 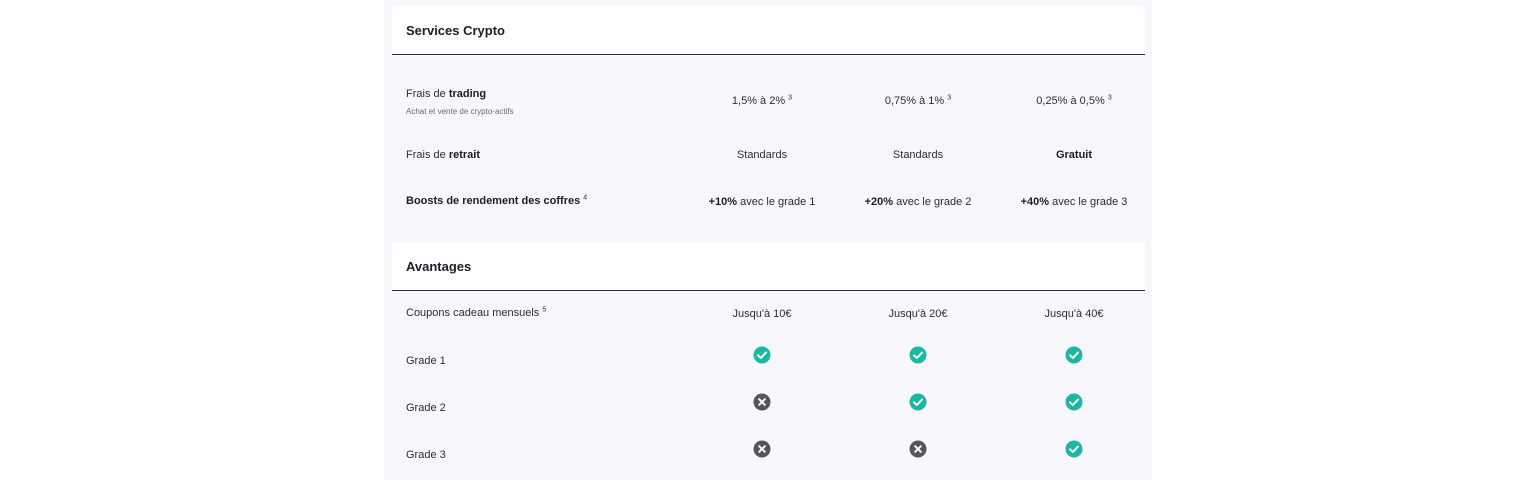 What do you see at coordinates (493, 201) in the screenshot?
I see `label-bold: Boosts de rendement des coffres` at bounding box center [493, 201].